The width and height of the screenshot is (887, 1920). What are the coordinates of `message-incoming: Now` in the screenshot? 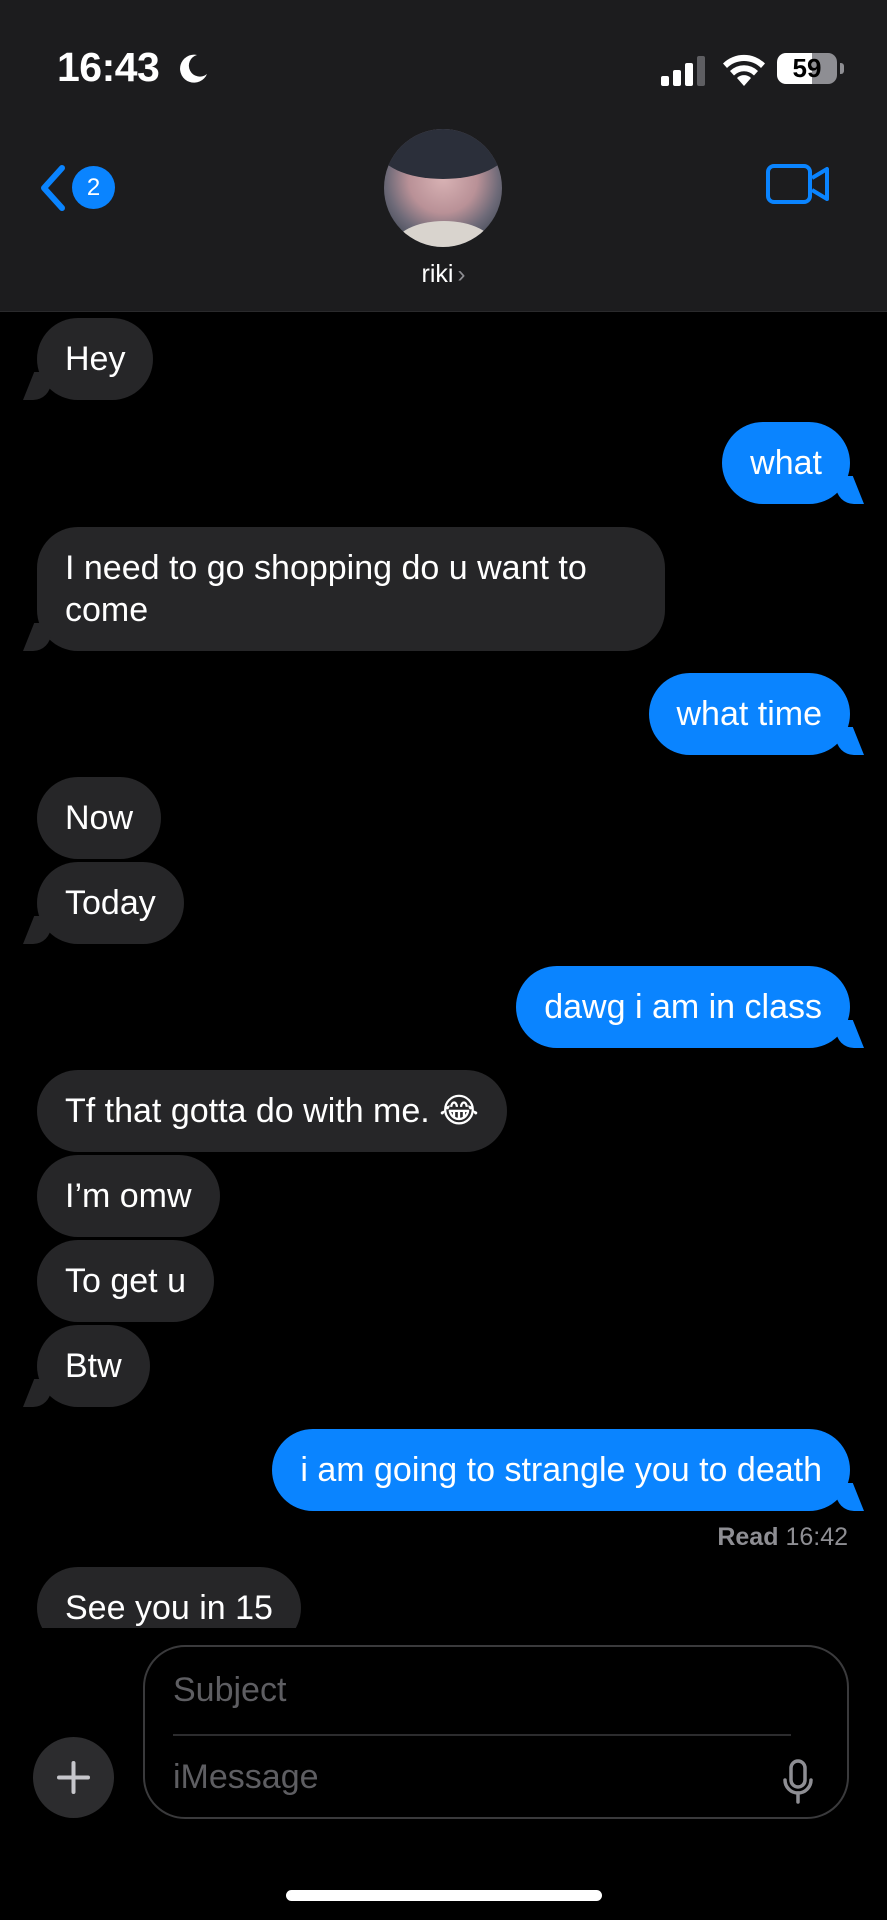 It's located at (99, 818).